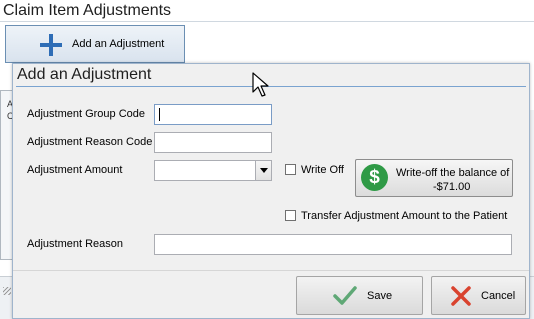 This screenshot has height=319, width=534. What do you see at coordinates (461, 296) in the screenshot?
I see `x-icon` at bounding box center [461, 296].